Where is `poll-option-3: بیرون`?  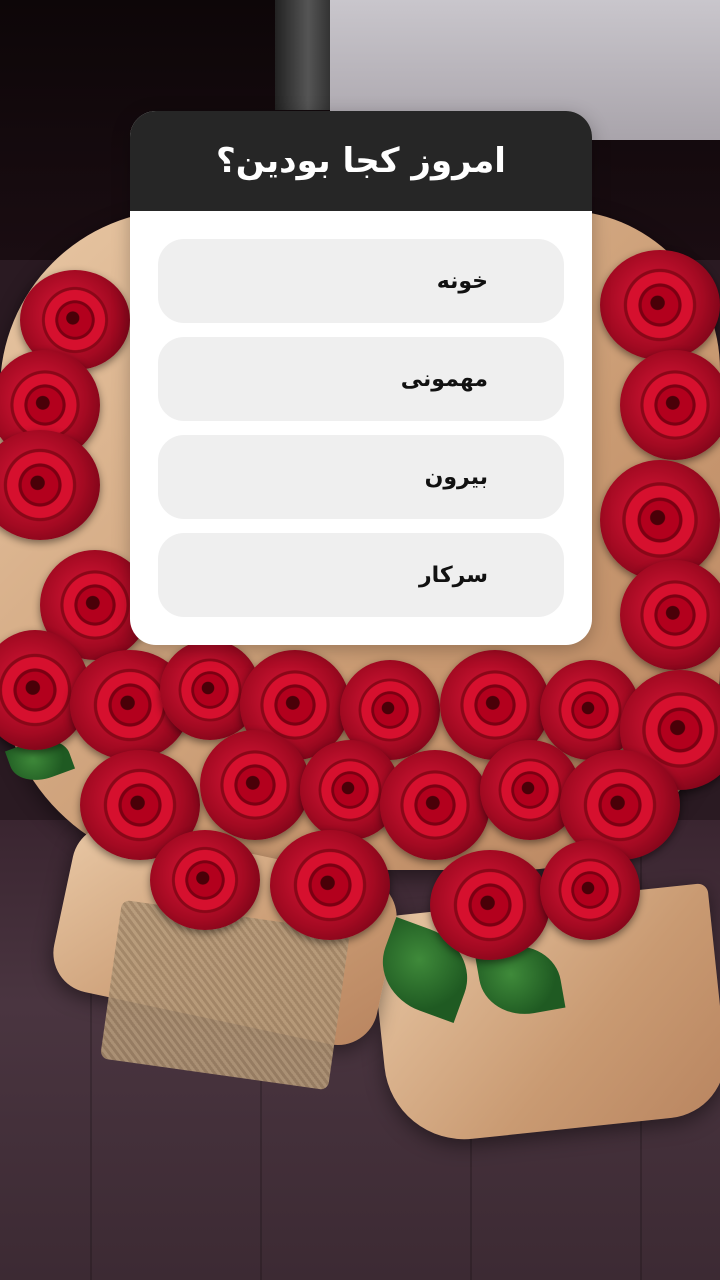 poll-option-3: بیرون is located at coordinates (361, 477).